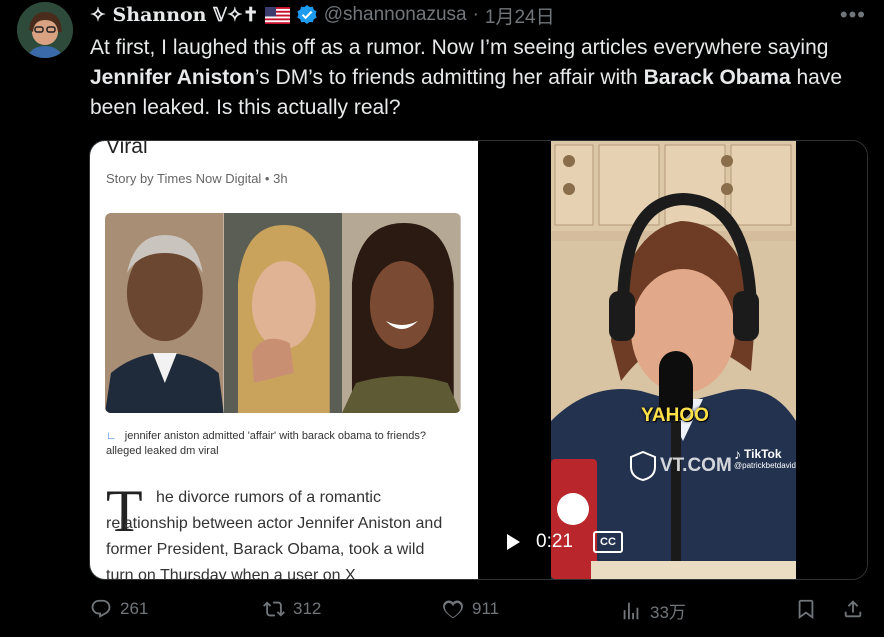  I want to click on repost-count: 312, so click(307, 608).